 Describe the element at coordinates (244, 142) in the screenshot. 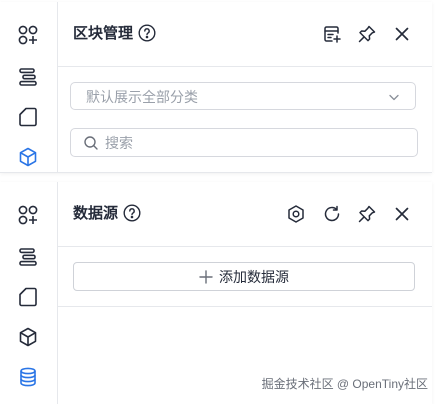

I see `search-input: 搜索` at that location.